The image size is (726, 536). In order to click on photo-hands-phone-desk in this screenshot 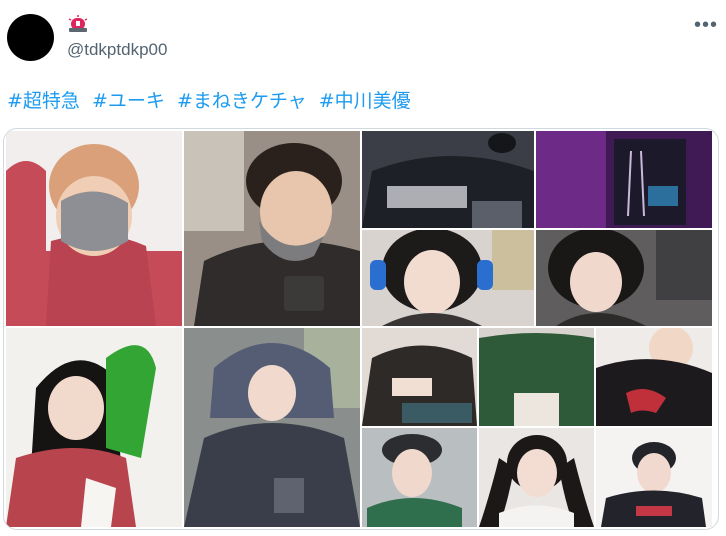, I will do `click(419, 377)`.